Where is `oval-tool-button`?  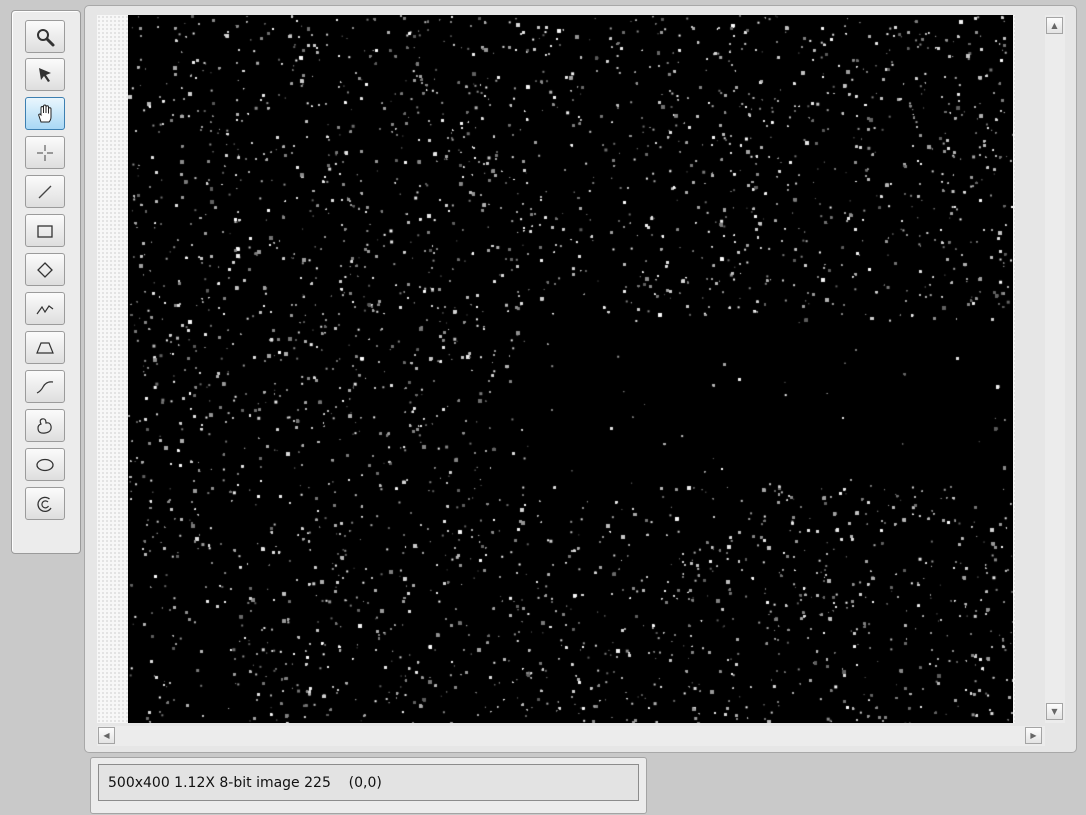
oval-tool-button is located at coordinates (45, 464).